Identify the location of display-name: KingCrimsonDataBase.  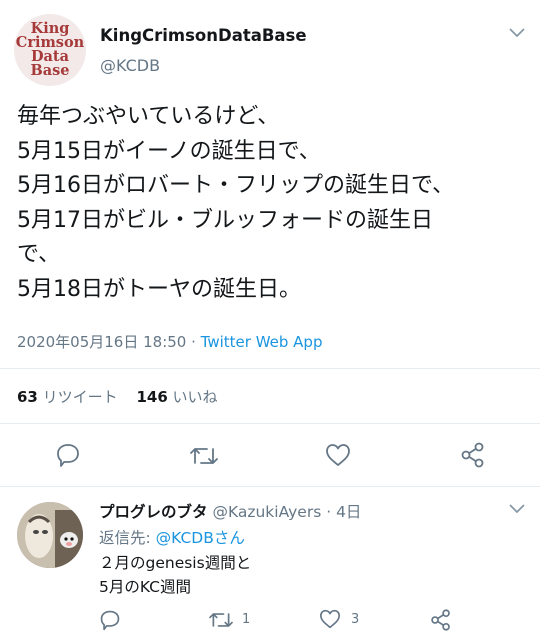
(203, 35).